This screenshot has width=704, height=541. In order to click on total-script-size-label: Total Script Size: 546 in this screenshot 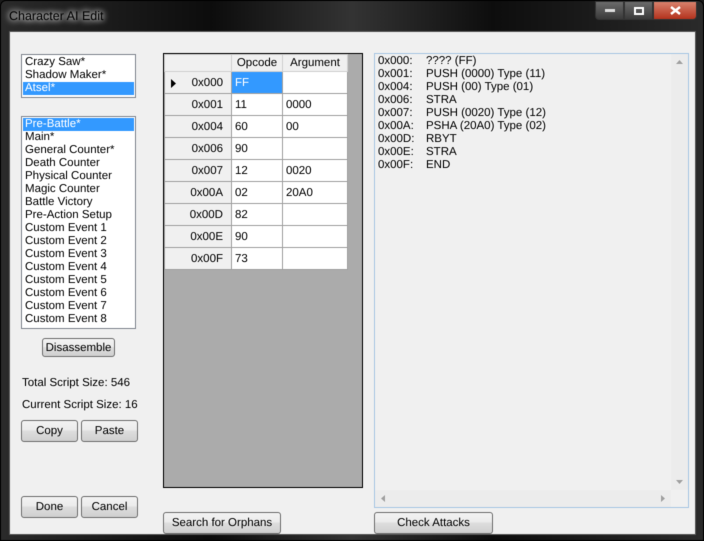, I will do `click(77, 383)`.